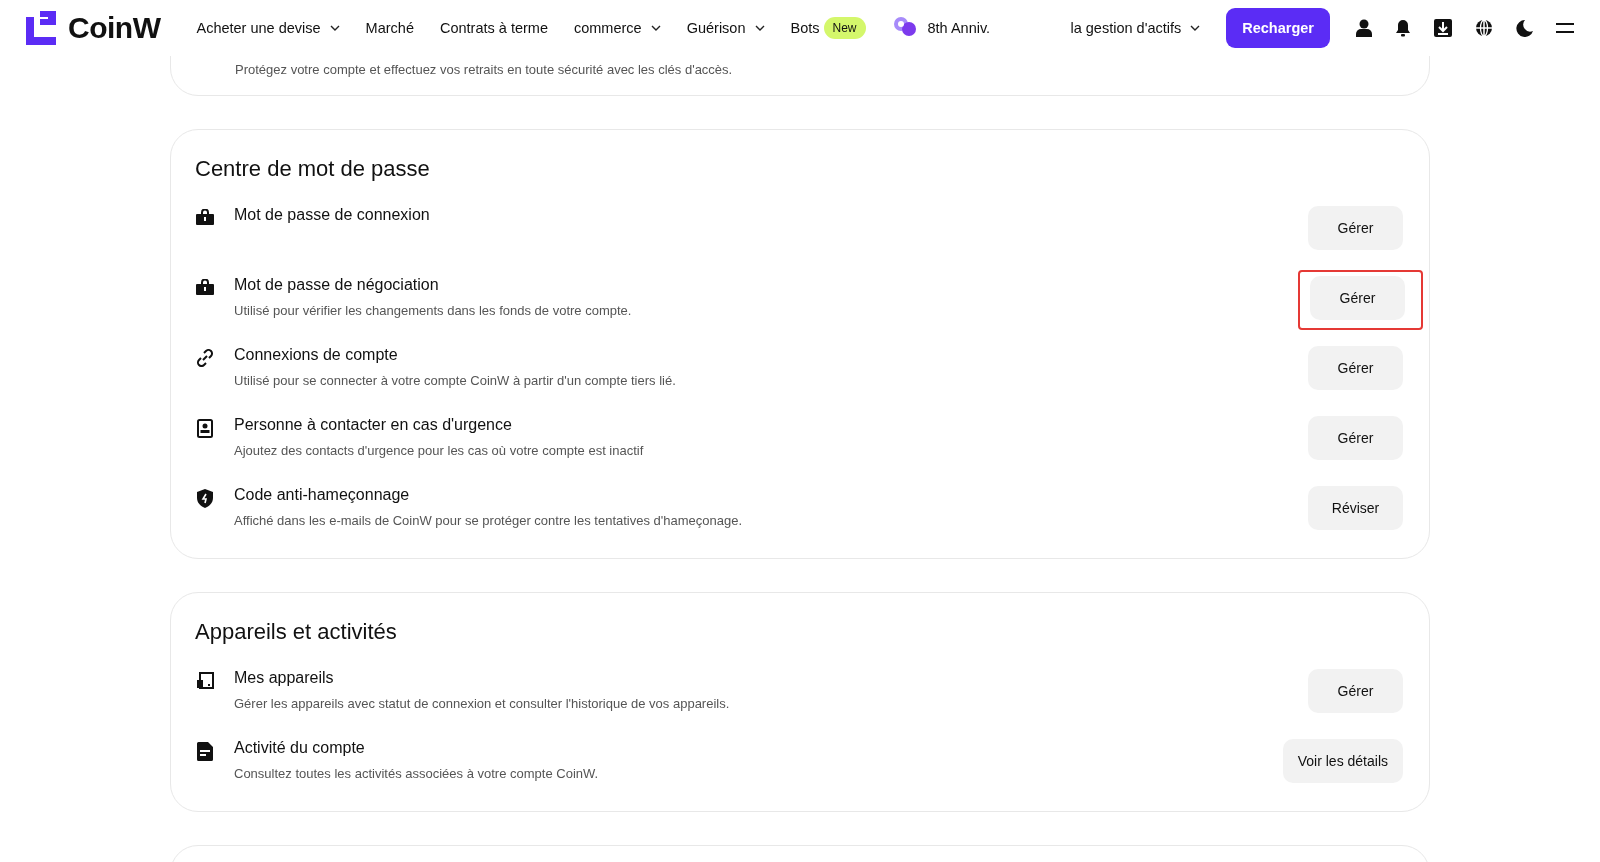  Describe the element at coordinates (455, 380) in the screenshot. I see `item-description: Utilisé pour se connecter à votre compte CoinW à partir d'un compte tiers lié.` at that location.